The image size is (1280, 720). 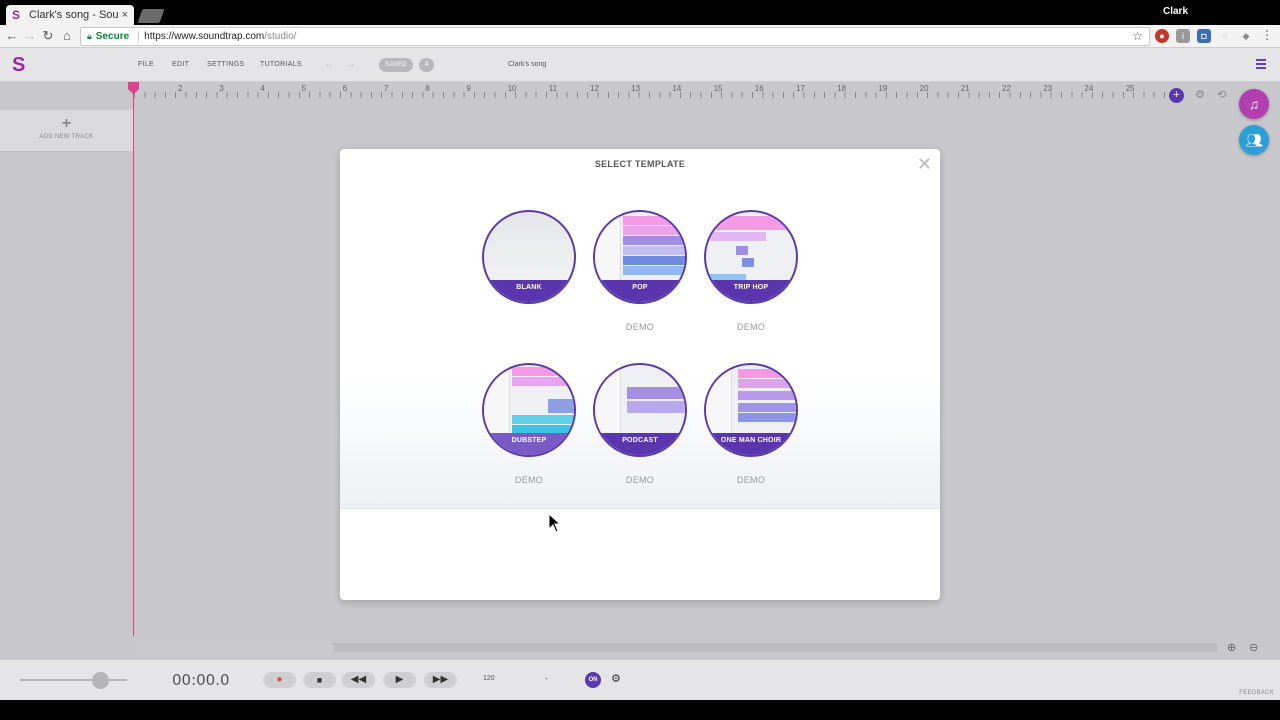 What do you see at coordinates (640, 679) in the screenshot?
I see `transport-bar: 00:00.0 ● ■ ◀◀ ▶ ▶▶ 120 - ON ⚙ FEEDBACK` at bounding box center [640, 679].